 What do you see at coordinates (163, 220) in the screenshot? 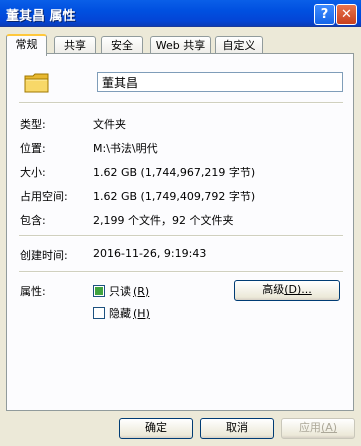
I see `contains-value: 2,199 个文件，92 个文件夹` at bounding box center [163, 220].